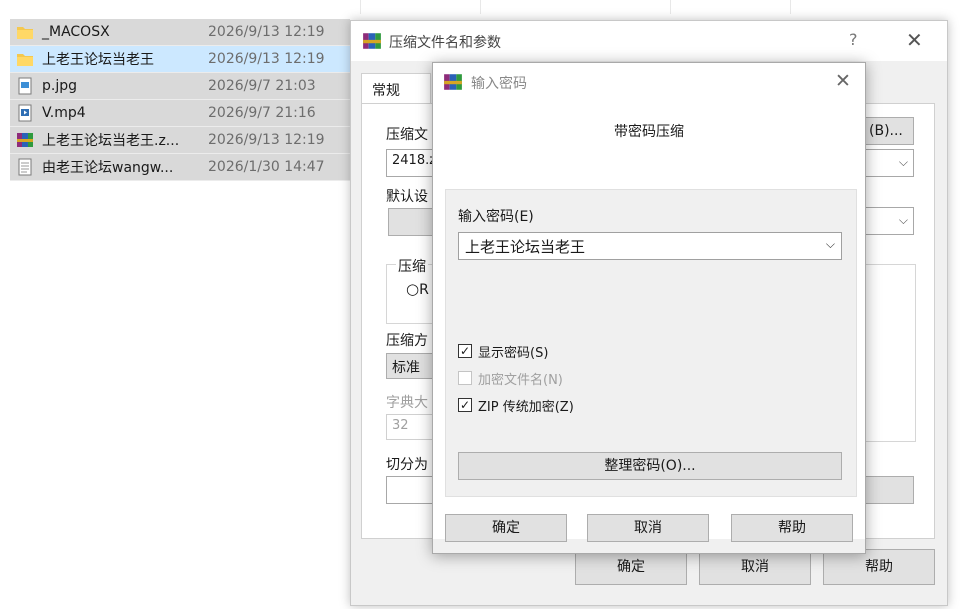 The width and height of the screenshot is (960, 609). What do you see at coordinates (525, 247) in the screenshot?
I see `password-value: 上老王论坛当老王` at bounding box center [525, 247].